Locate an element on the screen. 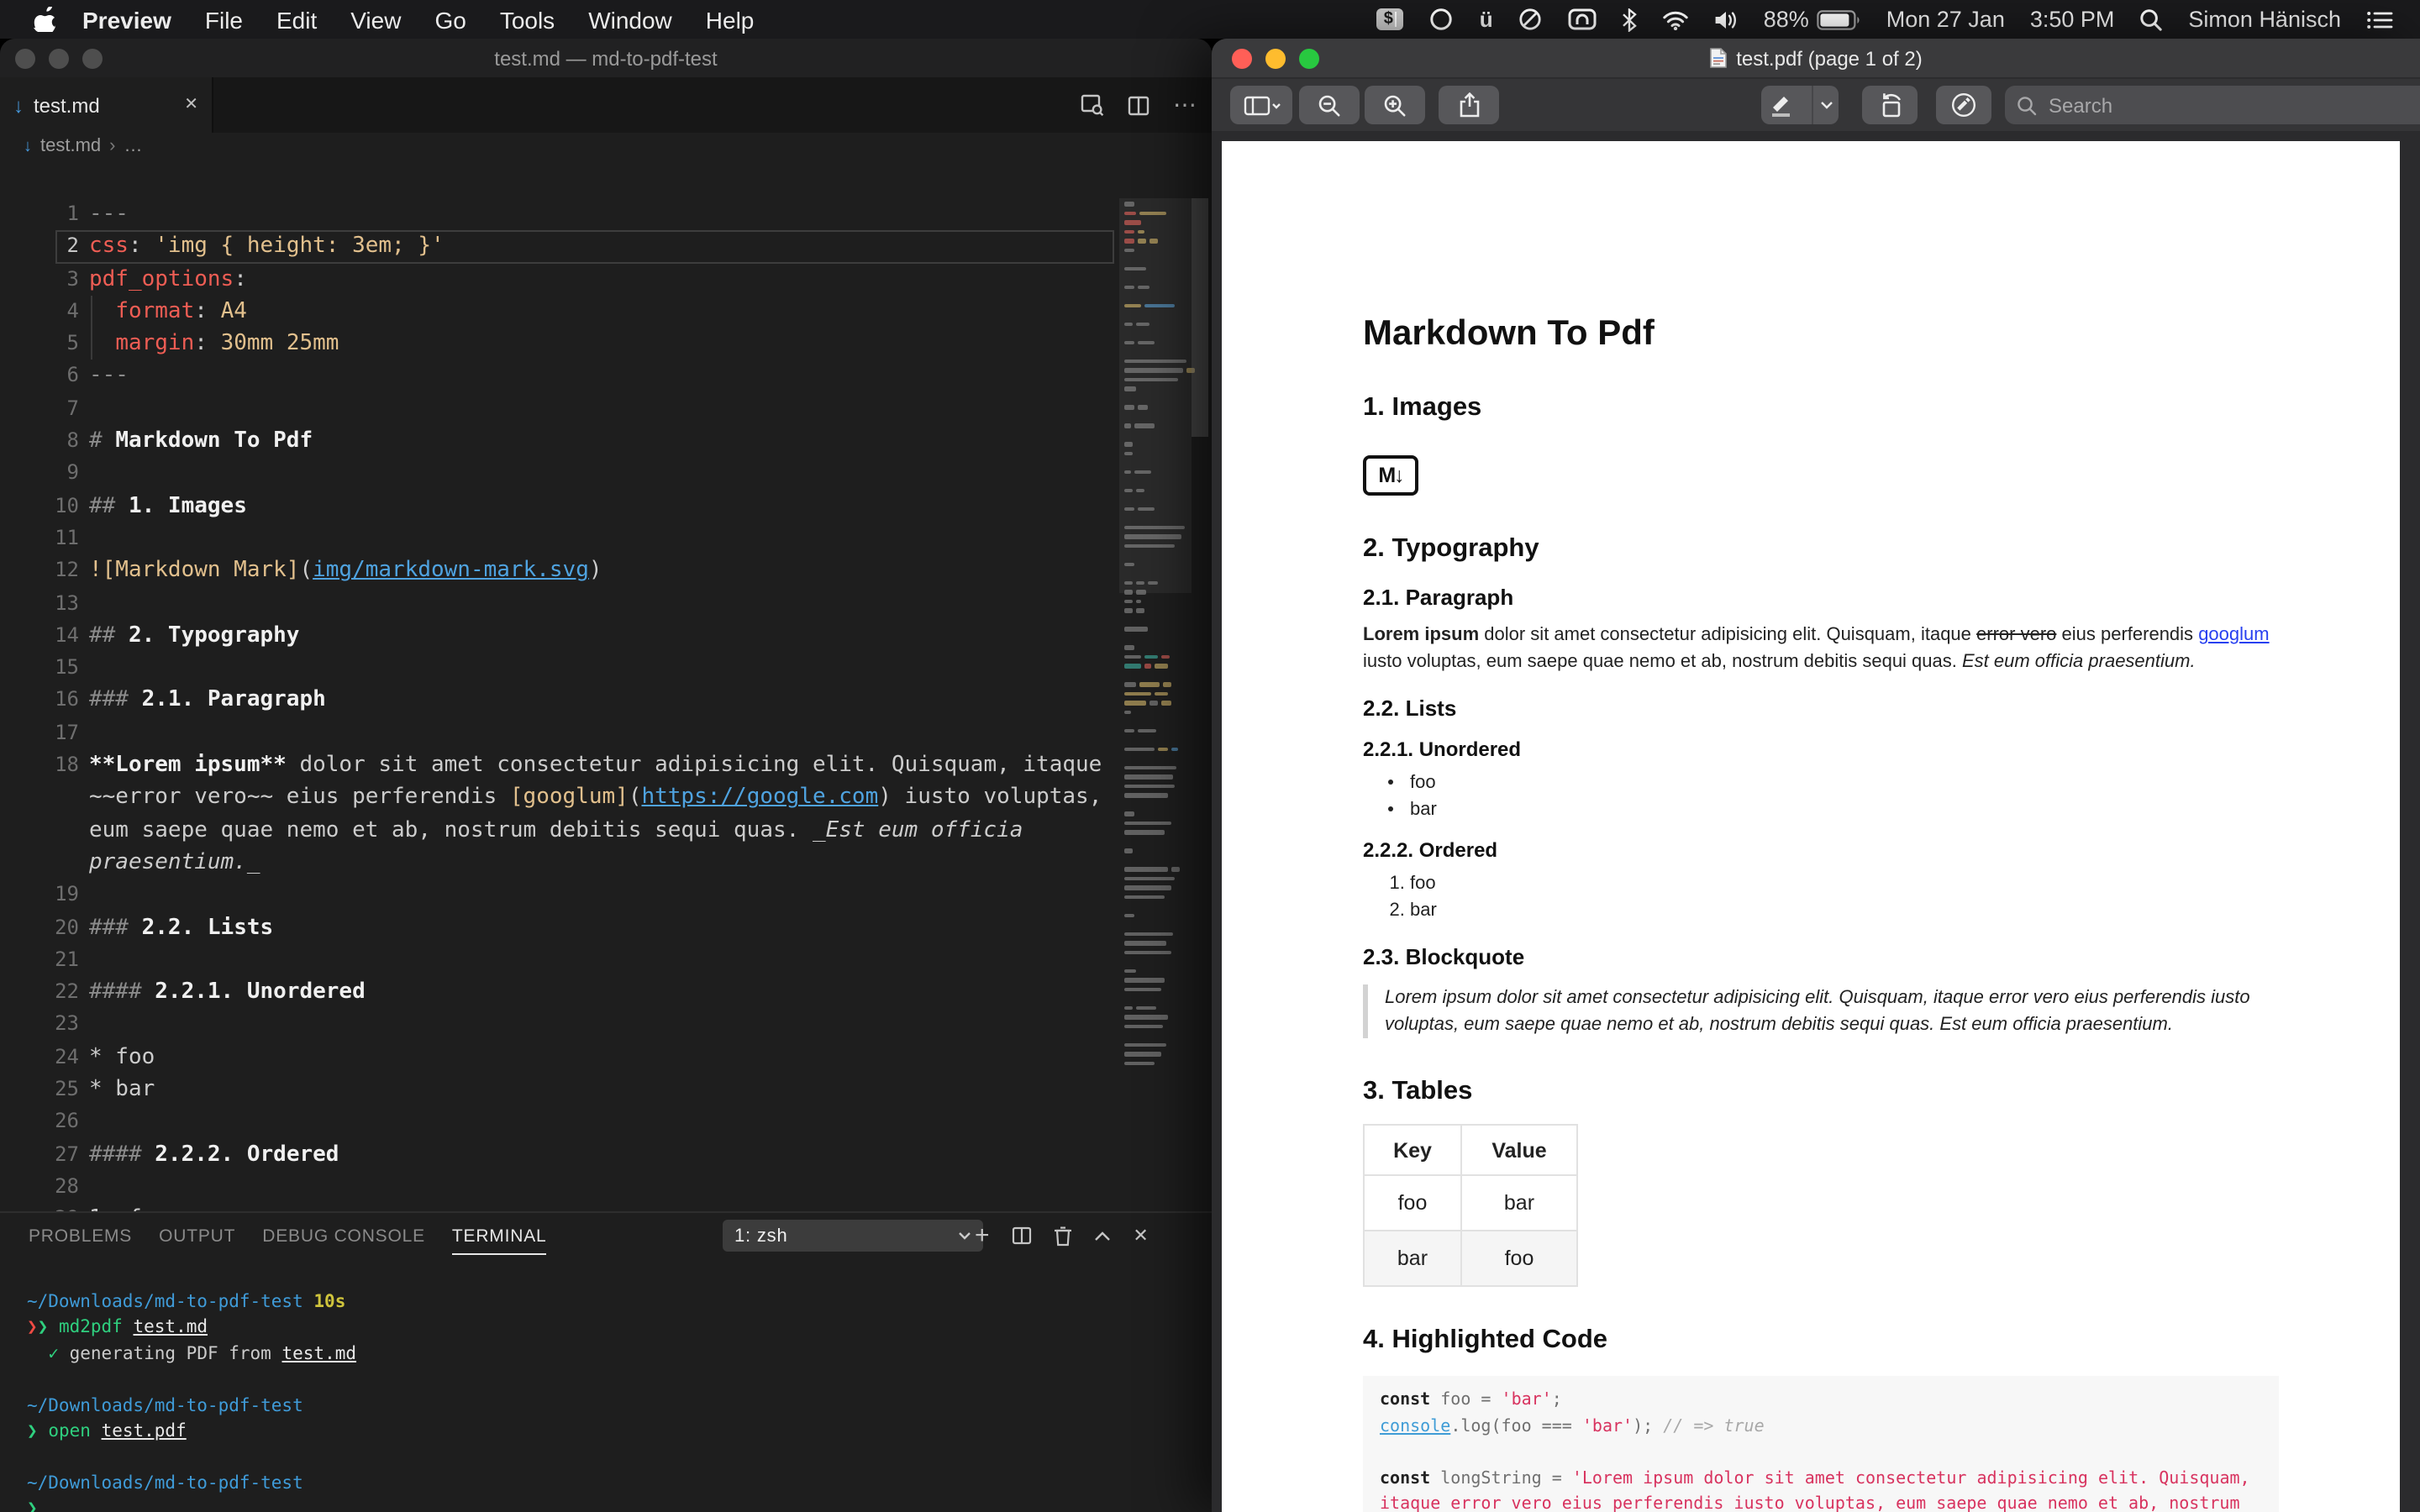  search-input is located at coordinates (2216, 105).